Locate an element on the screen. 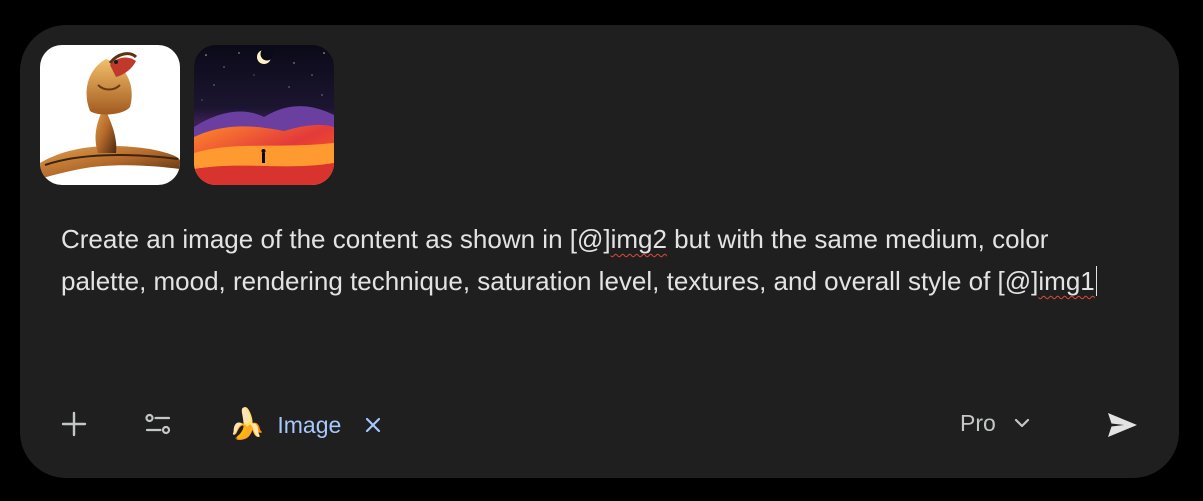  attachment-thumbnail-img1 is located at coordinates (110, 115).